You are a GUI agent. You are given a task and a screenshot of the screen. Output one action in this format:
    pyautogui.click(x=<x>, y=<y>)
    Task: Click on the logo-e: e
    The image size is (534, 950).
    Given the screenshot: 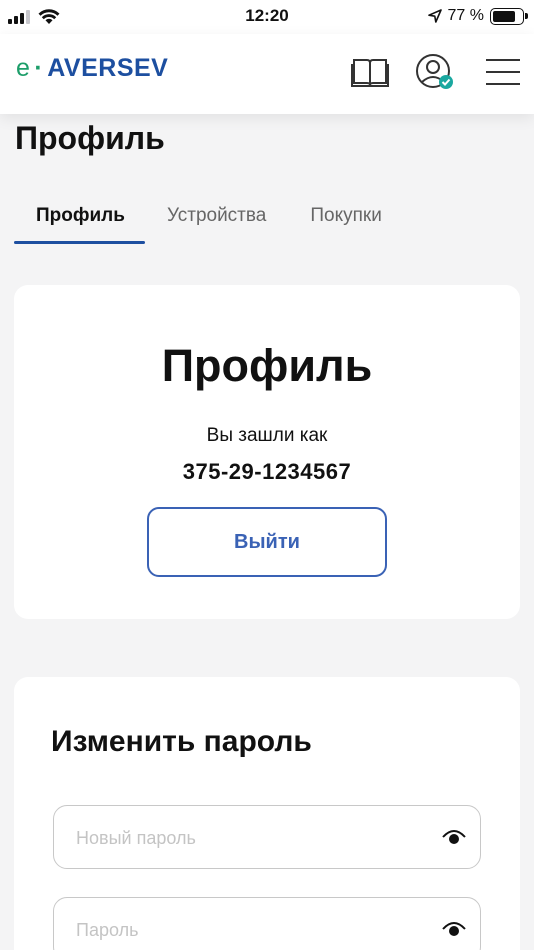 What is the action you would take?
    pyautogui.click(x=23, y=68)
    